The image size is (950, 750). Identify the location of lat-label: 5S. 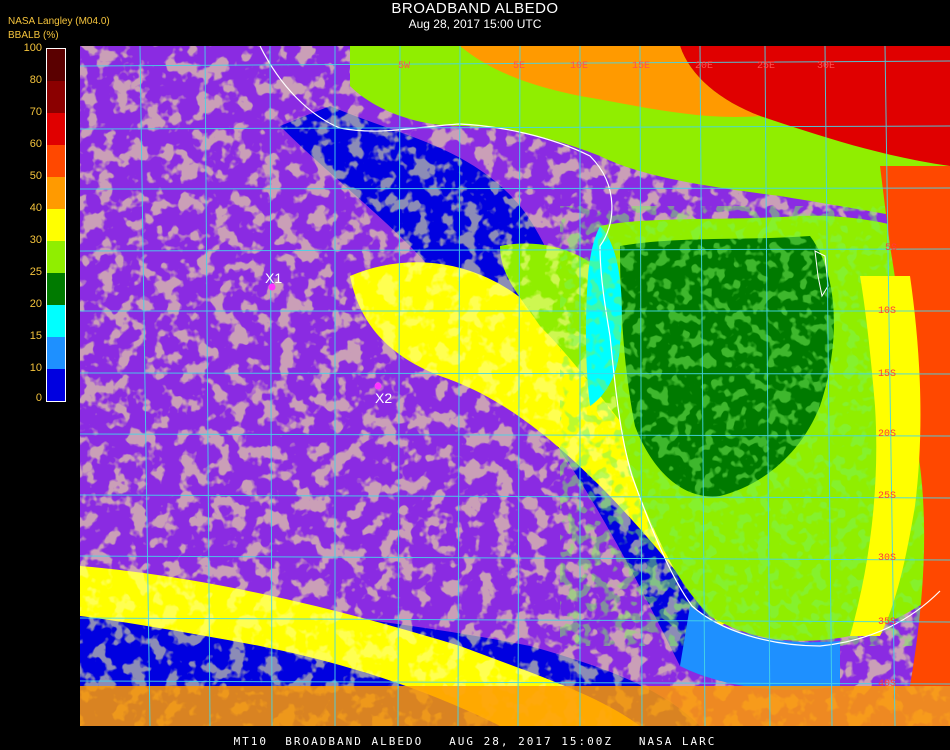
(891, 248).